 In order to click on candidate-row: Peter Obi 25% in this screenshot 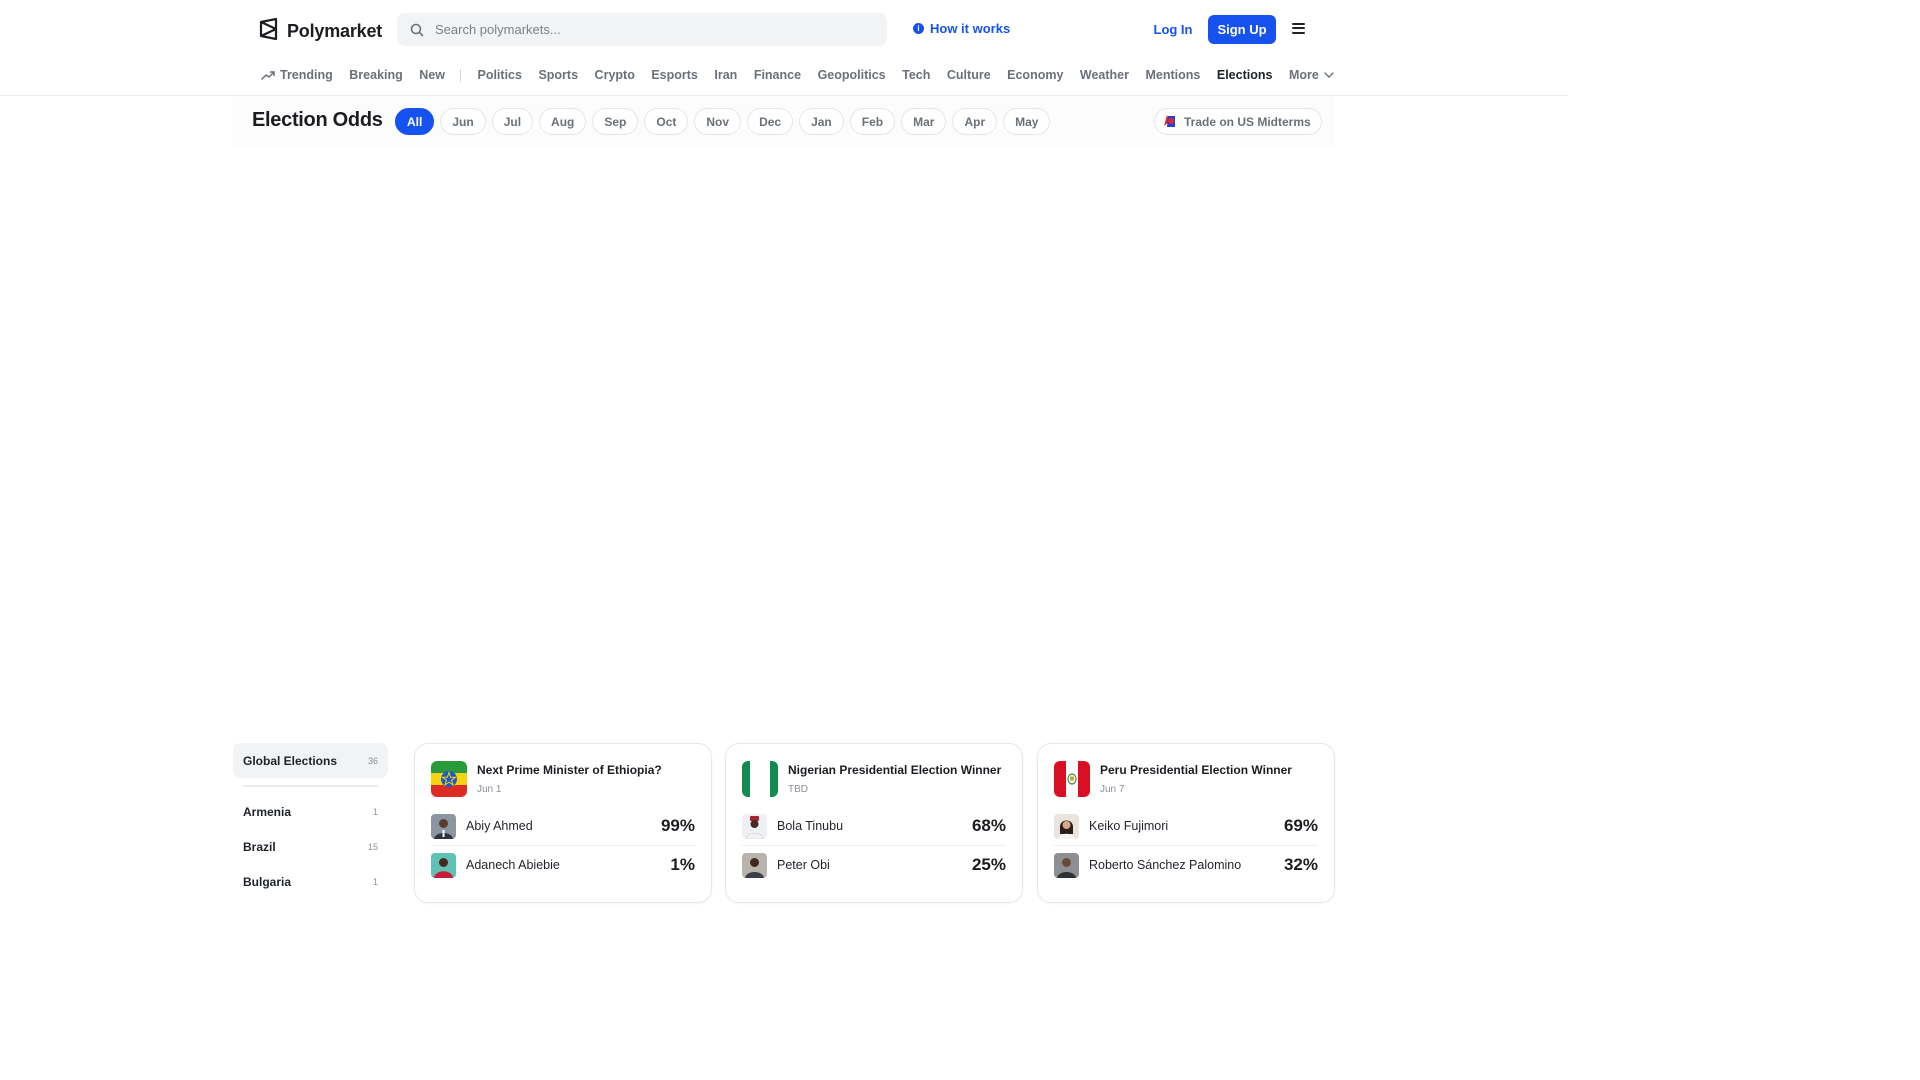, I will do `click(874, 865)`.